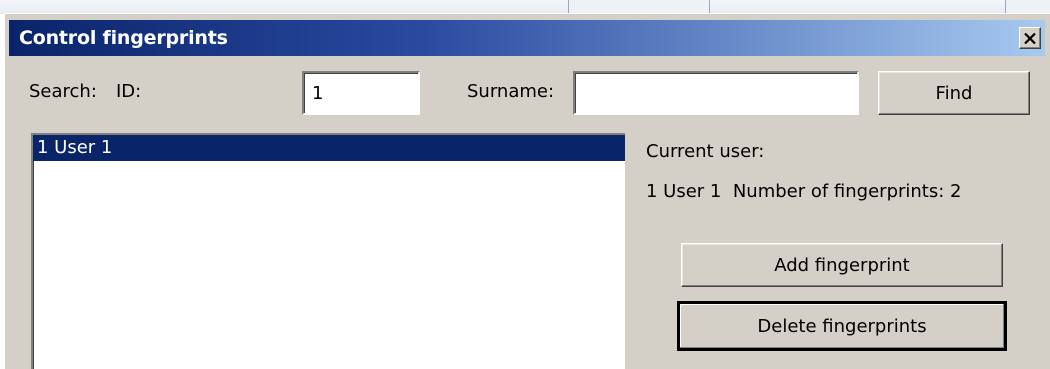 Image resolution: width=1050 pixels, height=369 pixels. What do you see at coordinates (804, 191) in the screenshot?
I see `current-user-info: 1 User 1 Number of fingerprints: 2` at bounding box center [804, 191].